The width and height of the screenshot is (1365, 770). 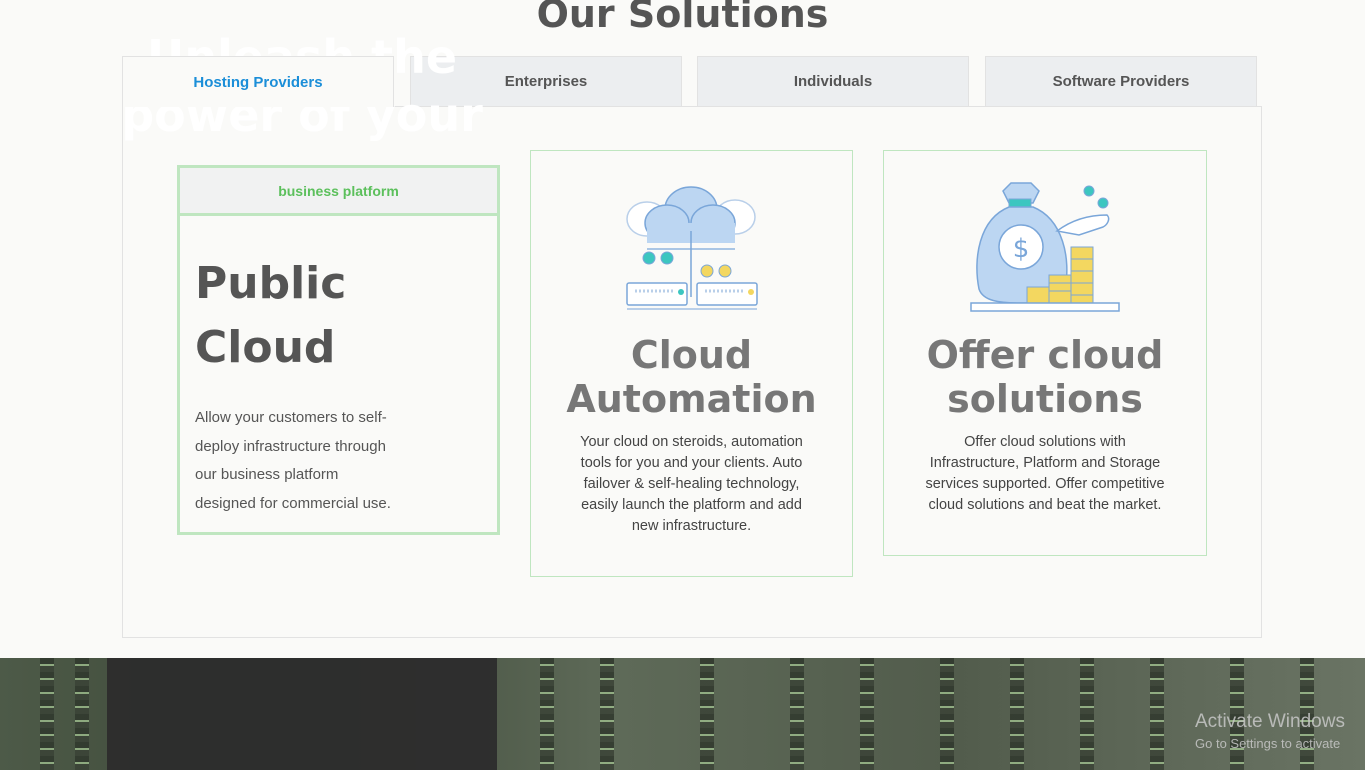 What do you see at coordinates (271, 315) in the screenshot?
I see `public-cloud-title: Public Cloud` at bounding box center [271, 315].